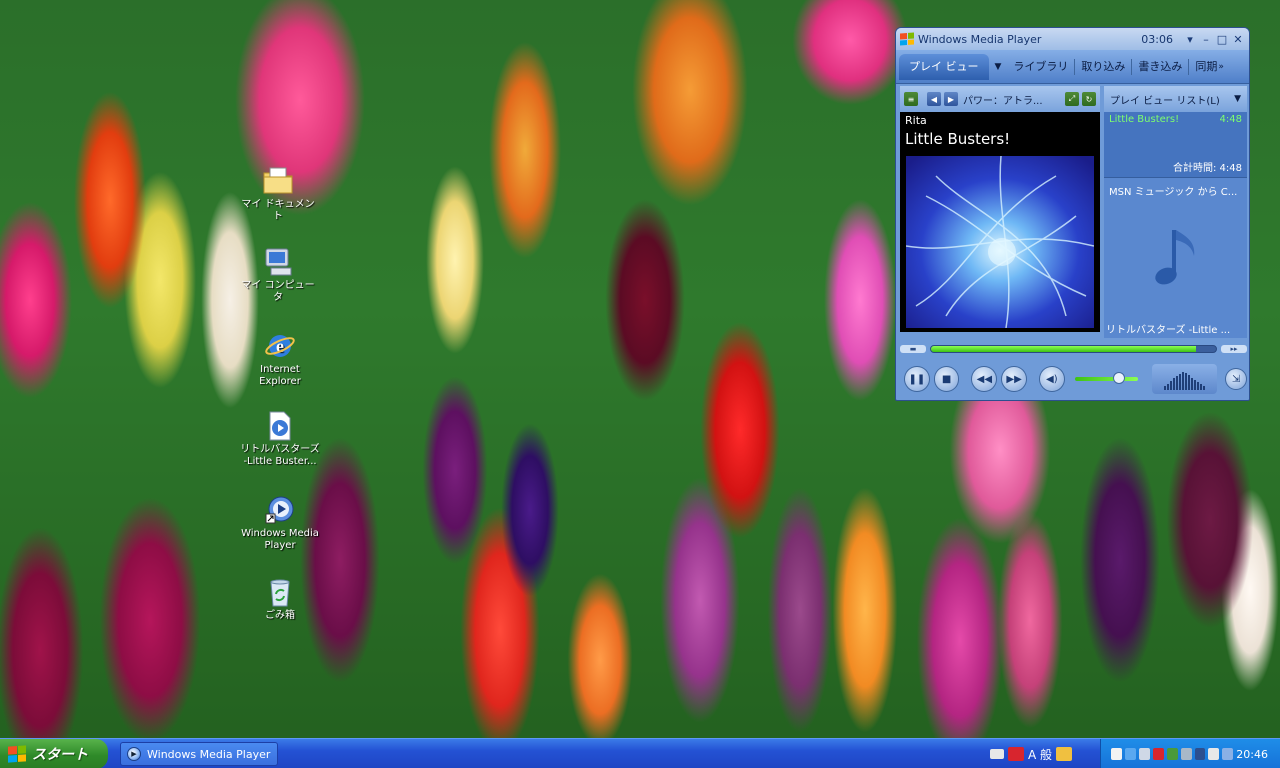 The image size is (1280, 768). Describe the element at coordinates (1089, 99) in the screenshot. I see `enhancements-icon: ↻` at that location.